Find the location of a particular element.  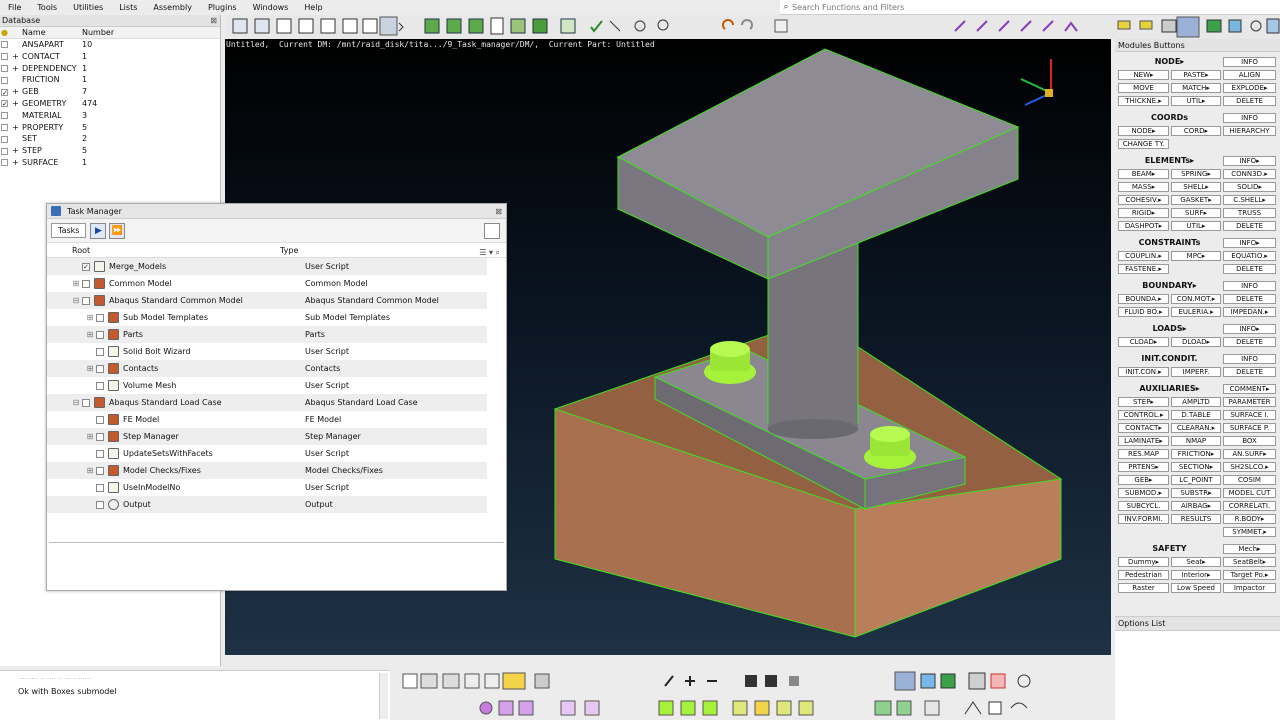

module-button: Dummy▸ is located at coordinates (1143, 562).